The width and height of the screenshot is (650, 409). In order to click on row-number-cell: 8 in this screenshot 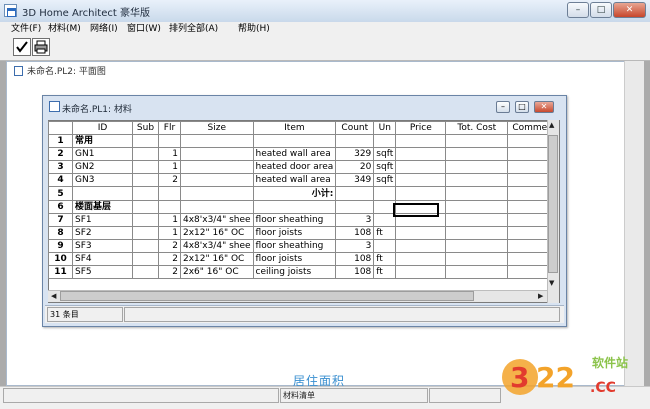, I will do `click(60, 232)`.